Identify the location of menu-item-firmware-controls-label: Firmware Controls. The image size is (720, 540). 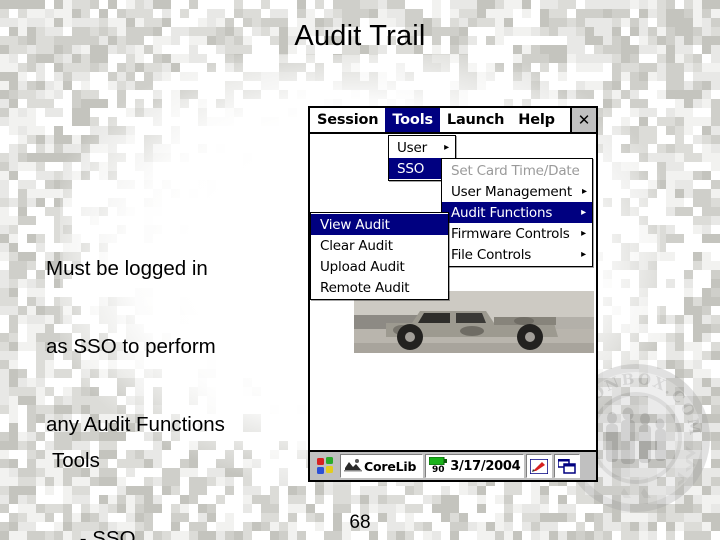
(510, 233).